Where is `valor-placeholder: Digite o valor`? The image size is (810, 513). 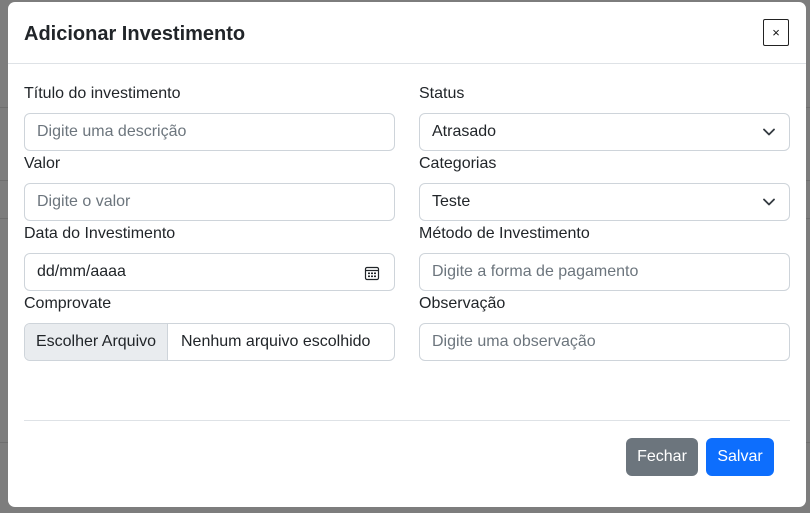
valor-placeholder: Digite o valor is located at coordinates (84, 201).